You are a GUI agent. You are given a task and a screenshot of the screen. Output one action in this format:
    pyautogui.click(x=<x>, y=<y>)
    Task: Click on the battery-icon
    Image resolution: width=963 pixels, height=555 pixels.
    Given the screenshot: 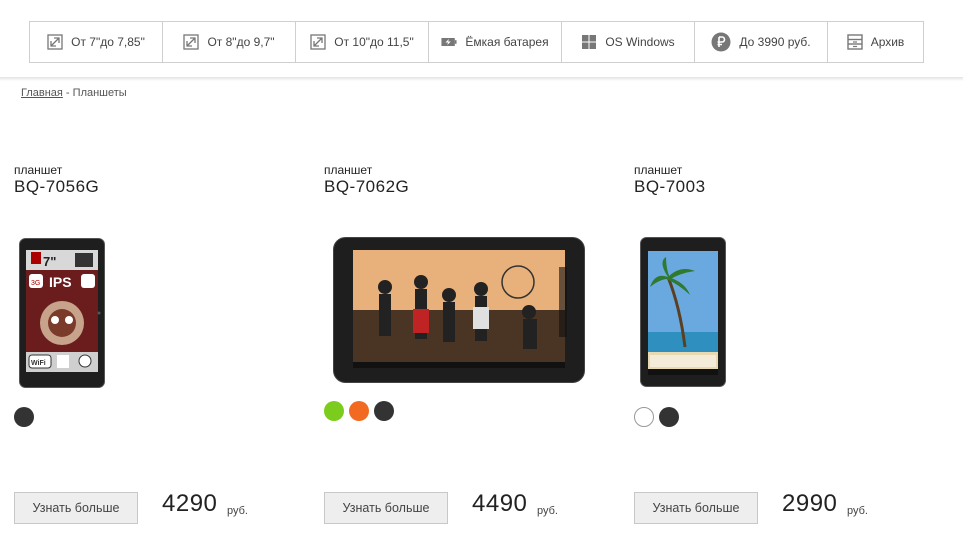 What is the action you would take?
    pyautogui.click(x=449, y=42)
    